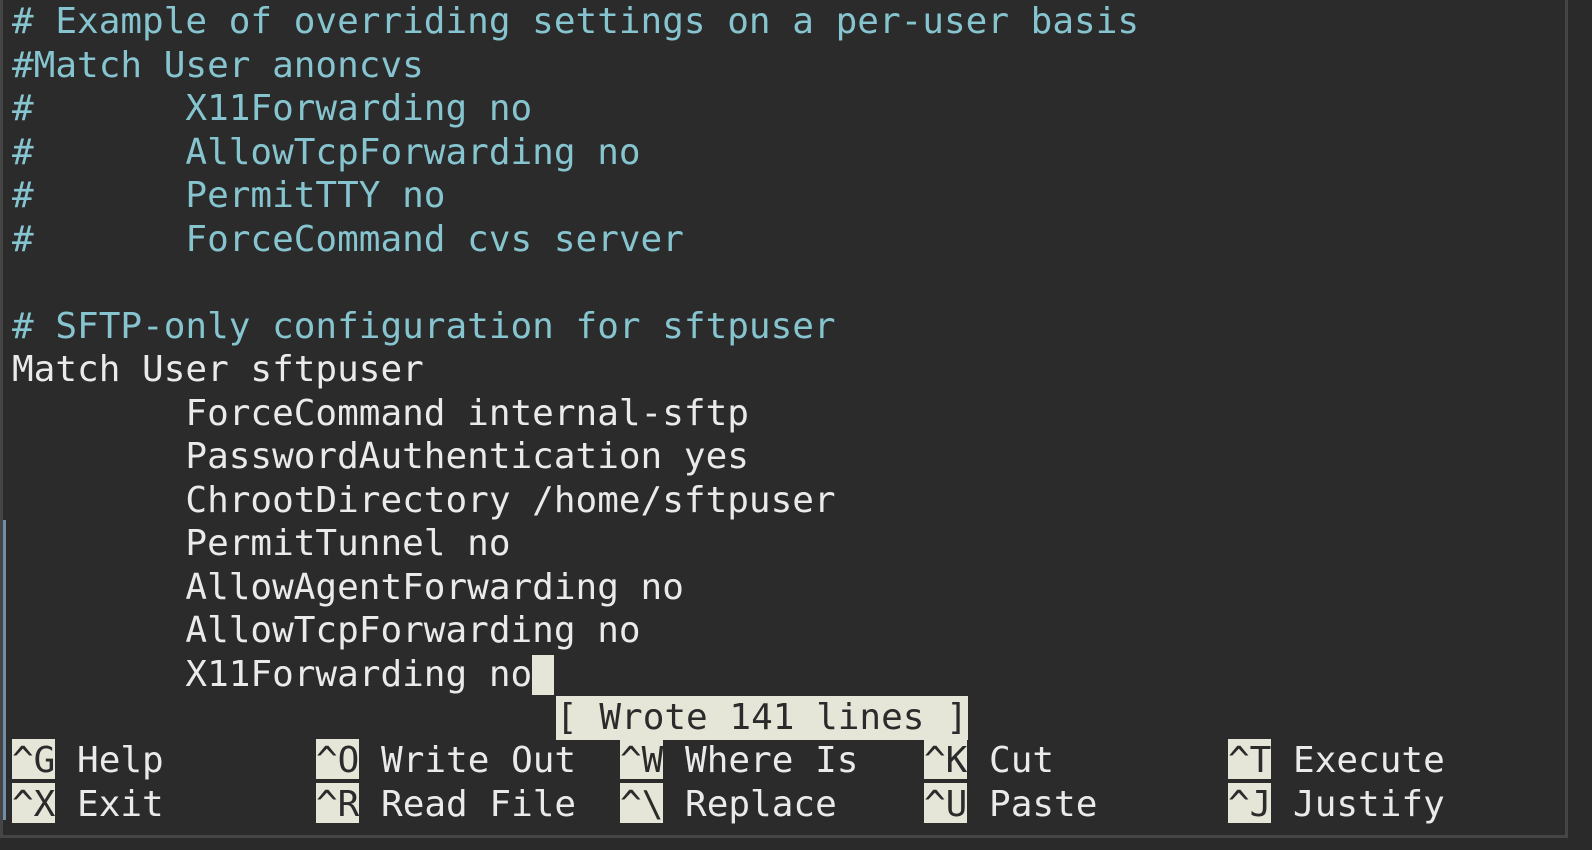 Image resolution: width=1592 pixels, height=850 pixels. I want to click on text-cursor, so click(543, 674).